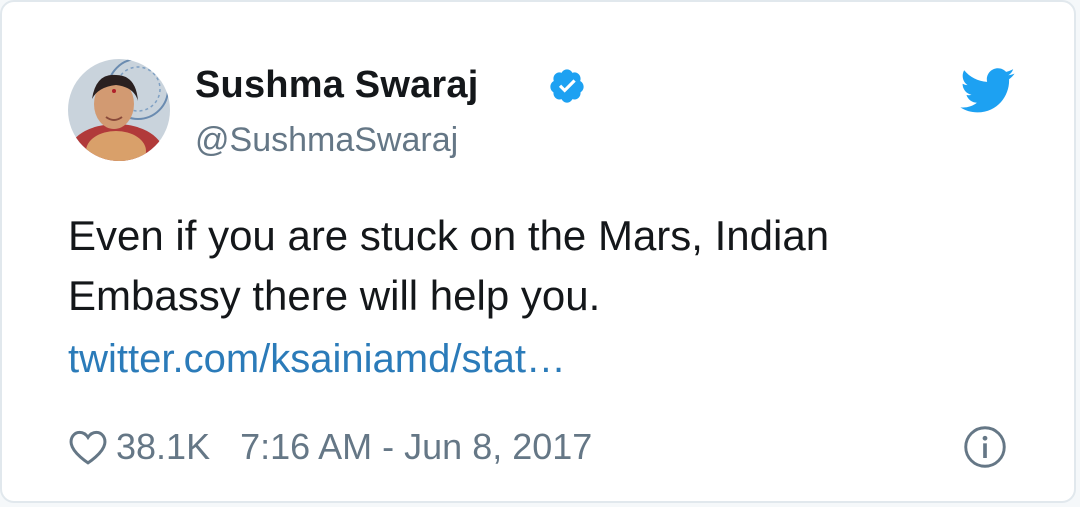 The image size is (1080, 507). I want to click on verified-badge-icon, so click(567, 86).